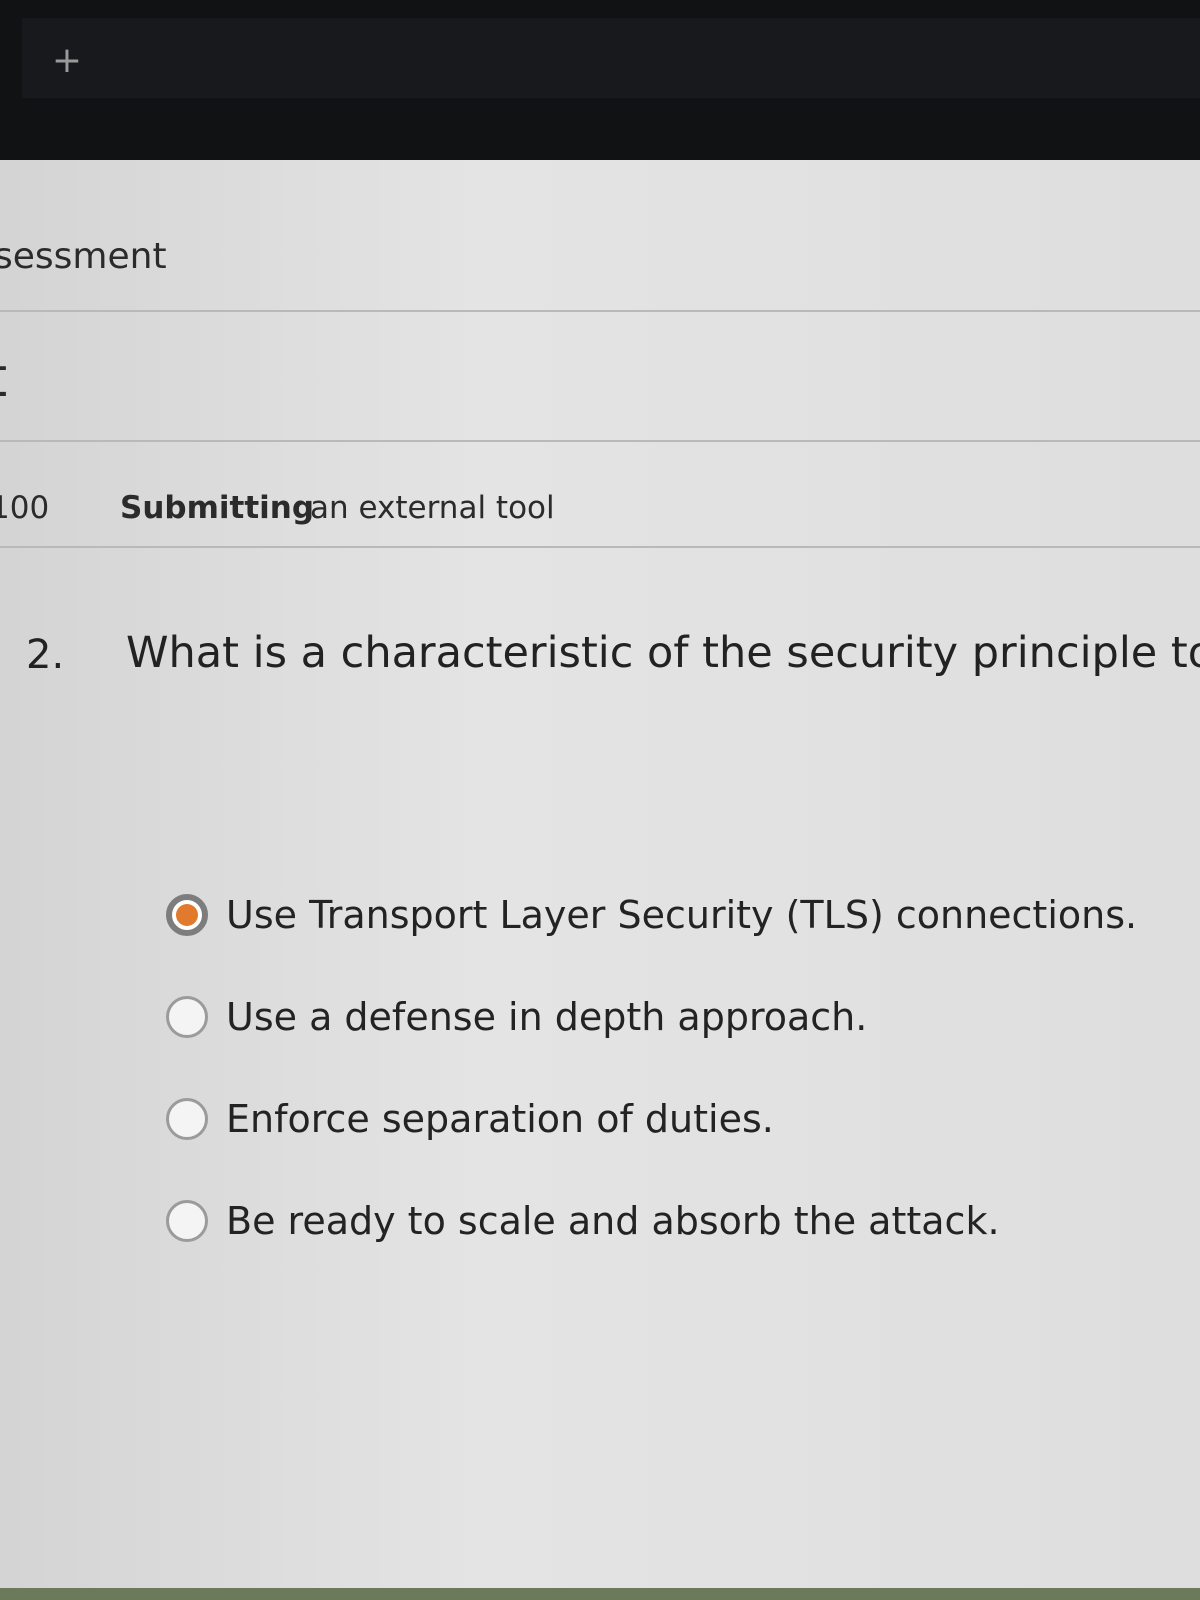  I want to click on answer-option: Use a defense in depth approach., so click(681, 1043).